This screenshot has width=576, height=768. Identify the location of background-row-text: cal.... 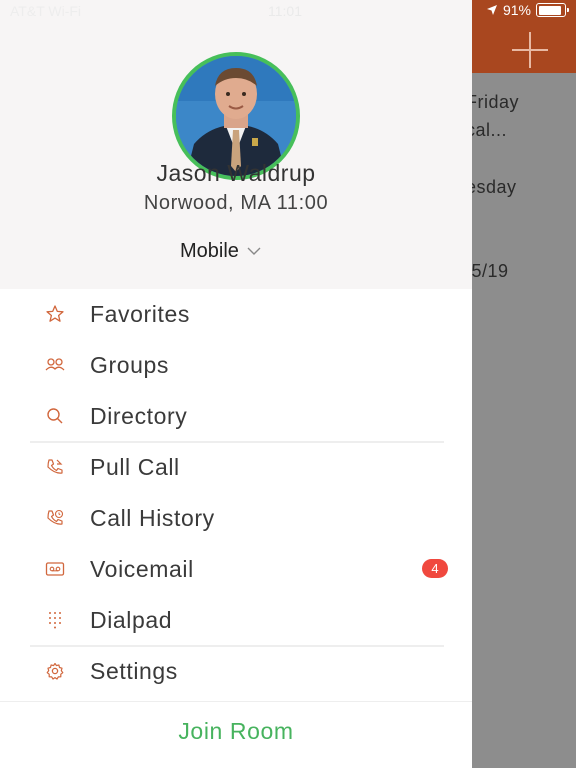
(487, 130).